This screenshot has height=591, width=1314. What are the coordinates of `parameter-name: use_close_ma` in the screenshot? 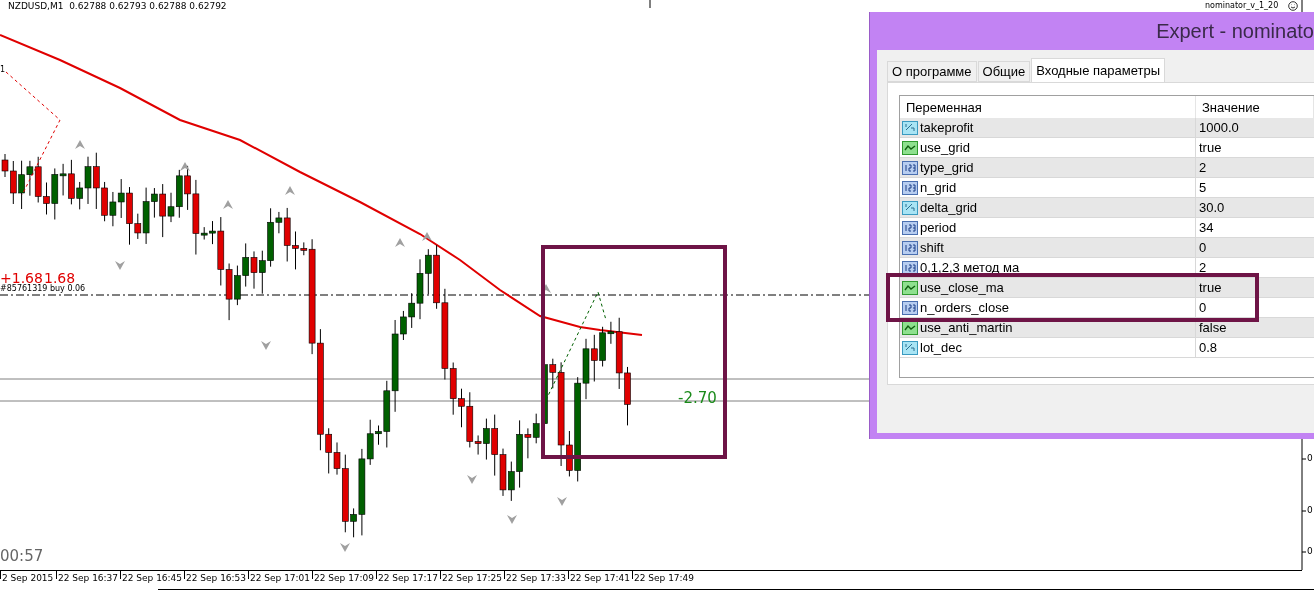 It's located at (962, 287).